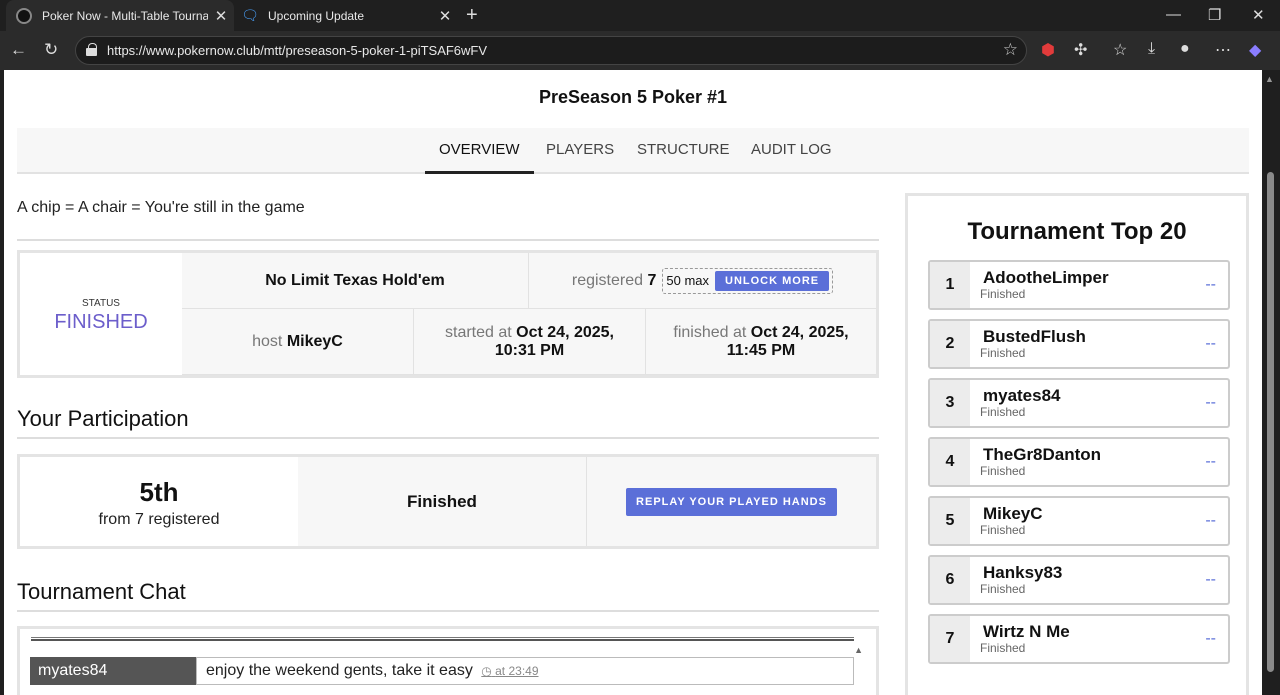 The width and height of the screenshot is (1280, 695). What do you see at coordinates (101, 303) in the screenshot?
I see `status-label: STATUS` at bounding box center [101, 303].